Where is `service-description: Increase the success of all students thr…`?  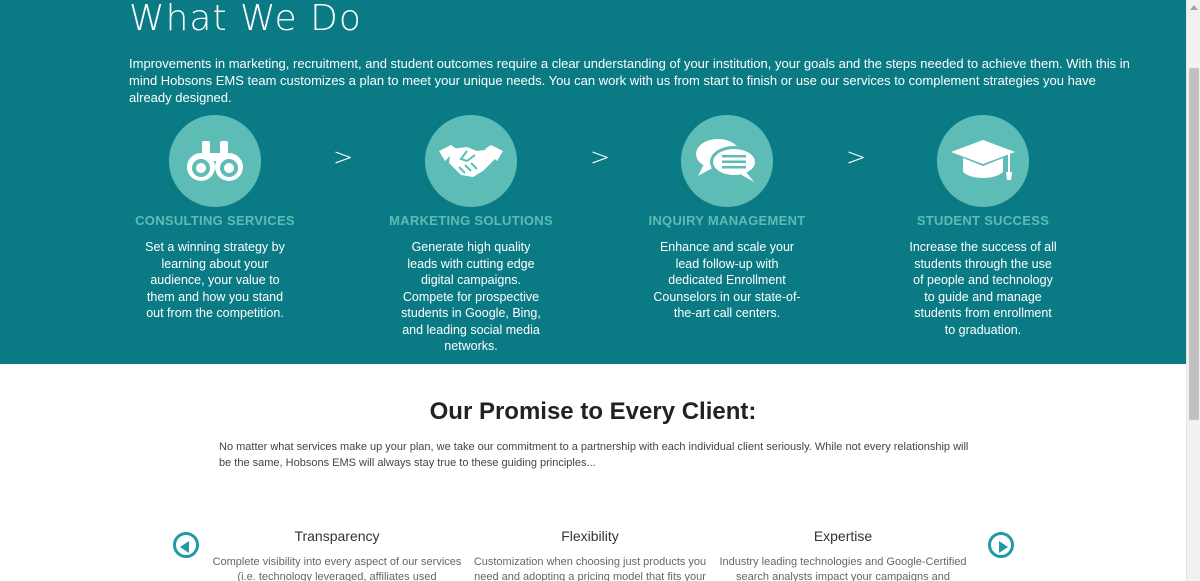 service-description: Increase the success of all students thr… is located at coordinates (983, 288).